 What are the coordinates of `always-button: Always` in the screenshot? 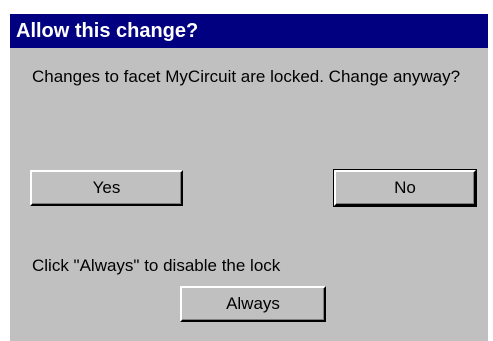 It's located at (253, 304).